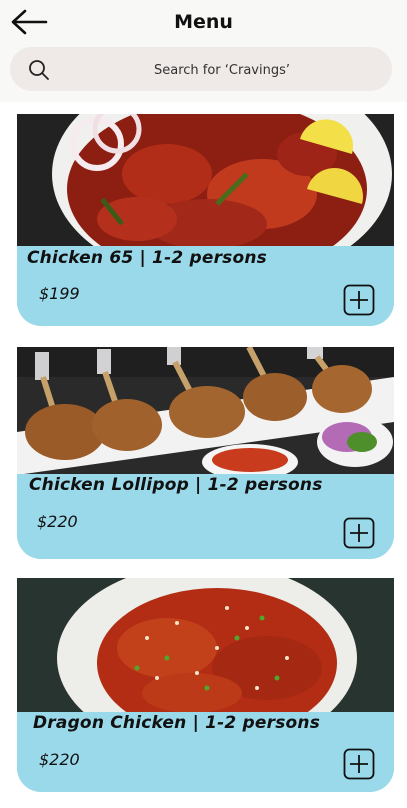 The width and height of the screenshot is (407, 808). Describe the element at coordinates (203, 22) in the screenshot. I see `page-title: Menu` at that location.